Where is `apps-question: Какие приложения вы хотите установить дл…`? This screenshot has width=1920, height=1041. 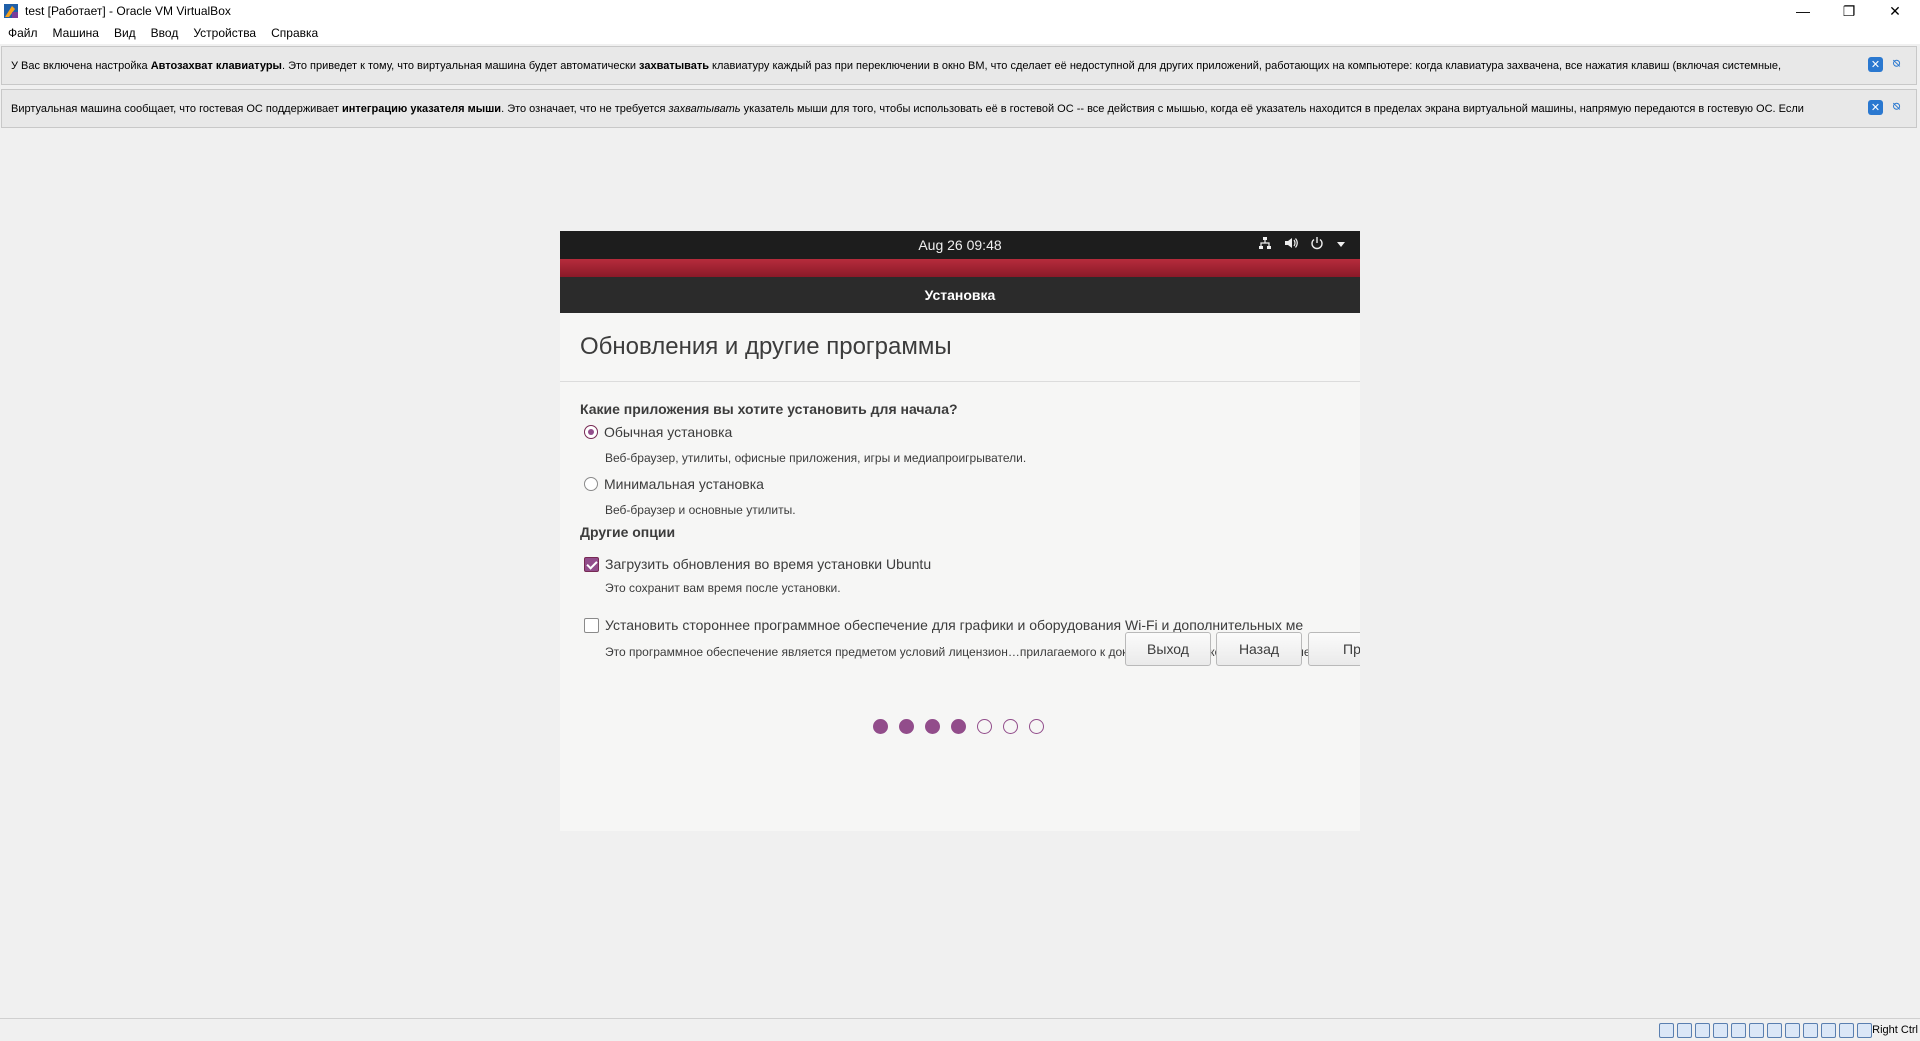
apps-question: Какие приложения вы хотите установить дл… is located at coordinates (769, 409).